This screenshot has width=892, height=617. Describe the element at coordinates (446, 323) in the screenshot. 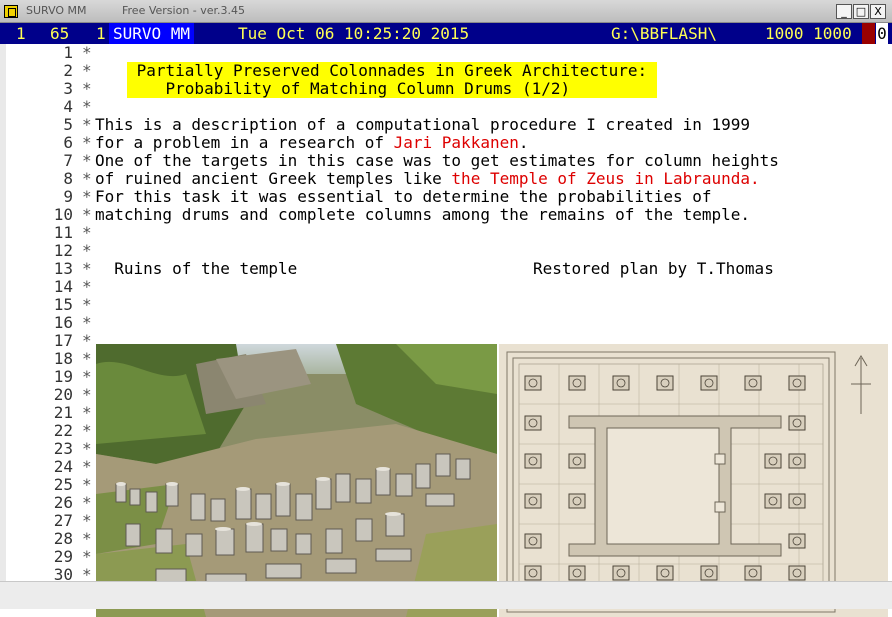

I see `edit-line: 16 *` at that location.